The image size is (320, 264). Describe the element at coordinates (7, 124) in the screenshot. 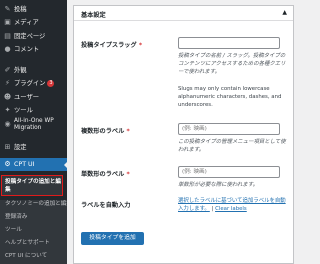

I see `migrate-icon: ◉` at that location.